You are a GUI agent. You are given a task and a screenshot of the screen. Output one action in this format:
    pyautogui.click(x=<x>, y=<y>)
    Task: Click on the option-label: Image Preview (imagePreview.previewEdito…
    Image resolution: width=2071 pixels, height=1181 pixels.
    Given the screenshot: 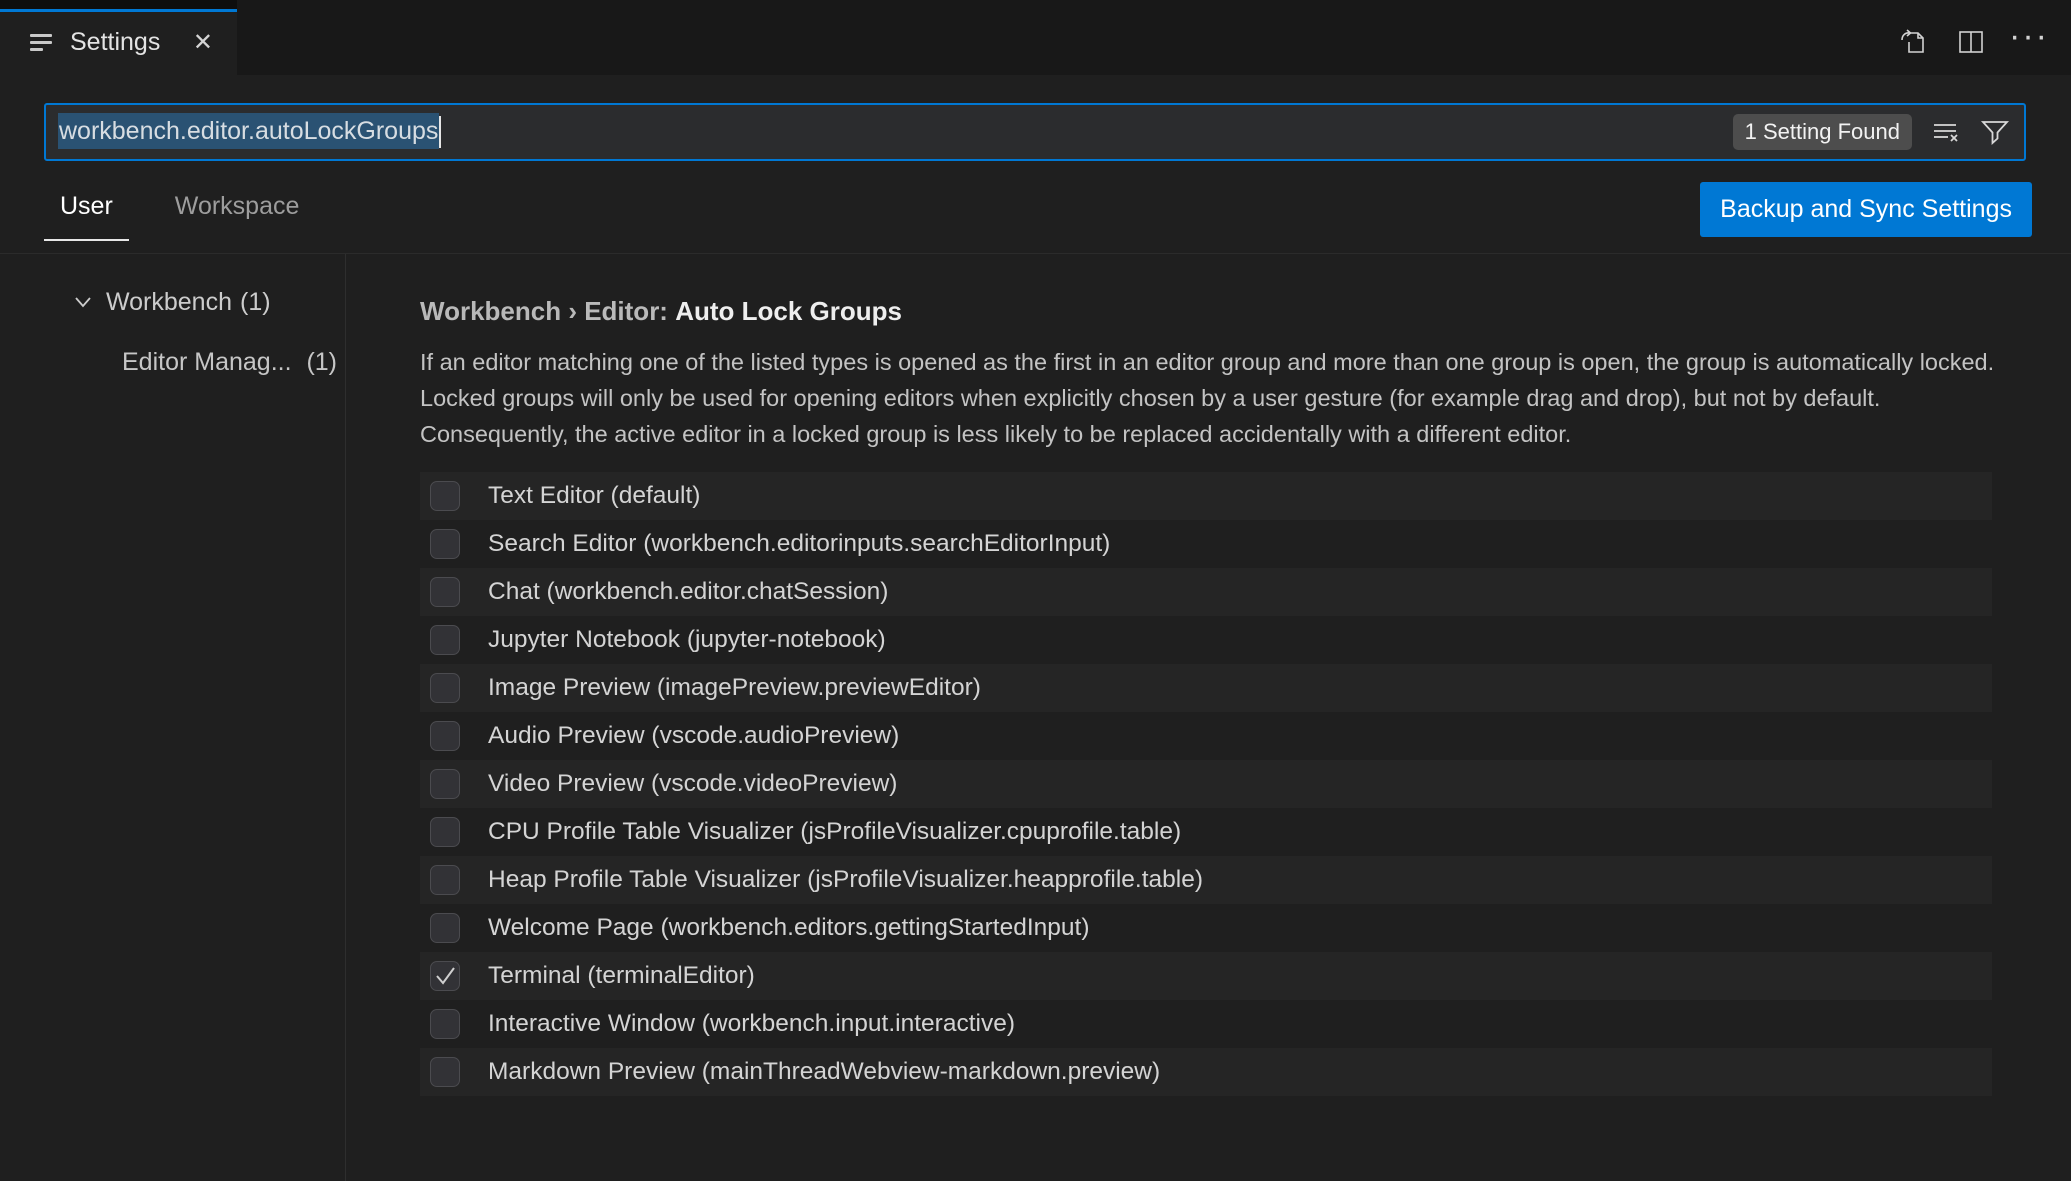 What is the action you would take?
    pyautogui.click(x=734, y=687)
    